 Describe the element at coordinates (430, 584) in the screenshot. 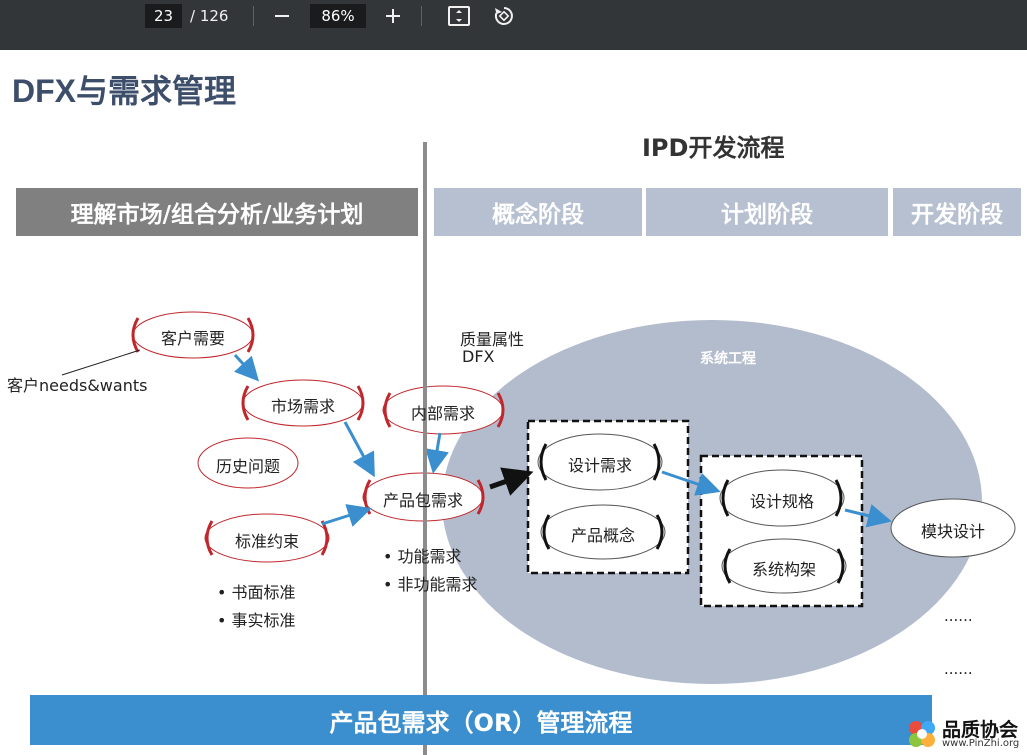

I see `bullet-nonfunc-req: • 非功能需求` at that location.